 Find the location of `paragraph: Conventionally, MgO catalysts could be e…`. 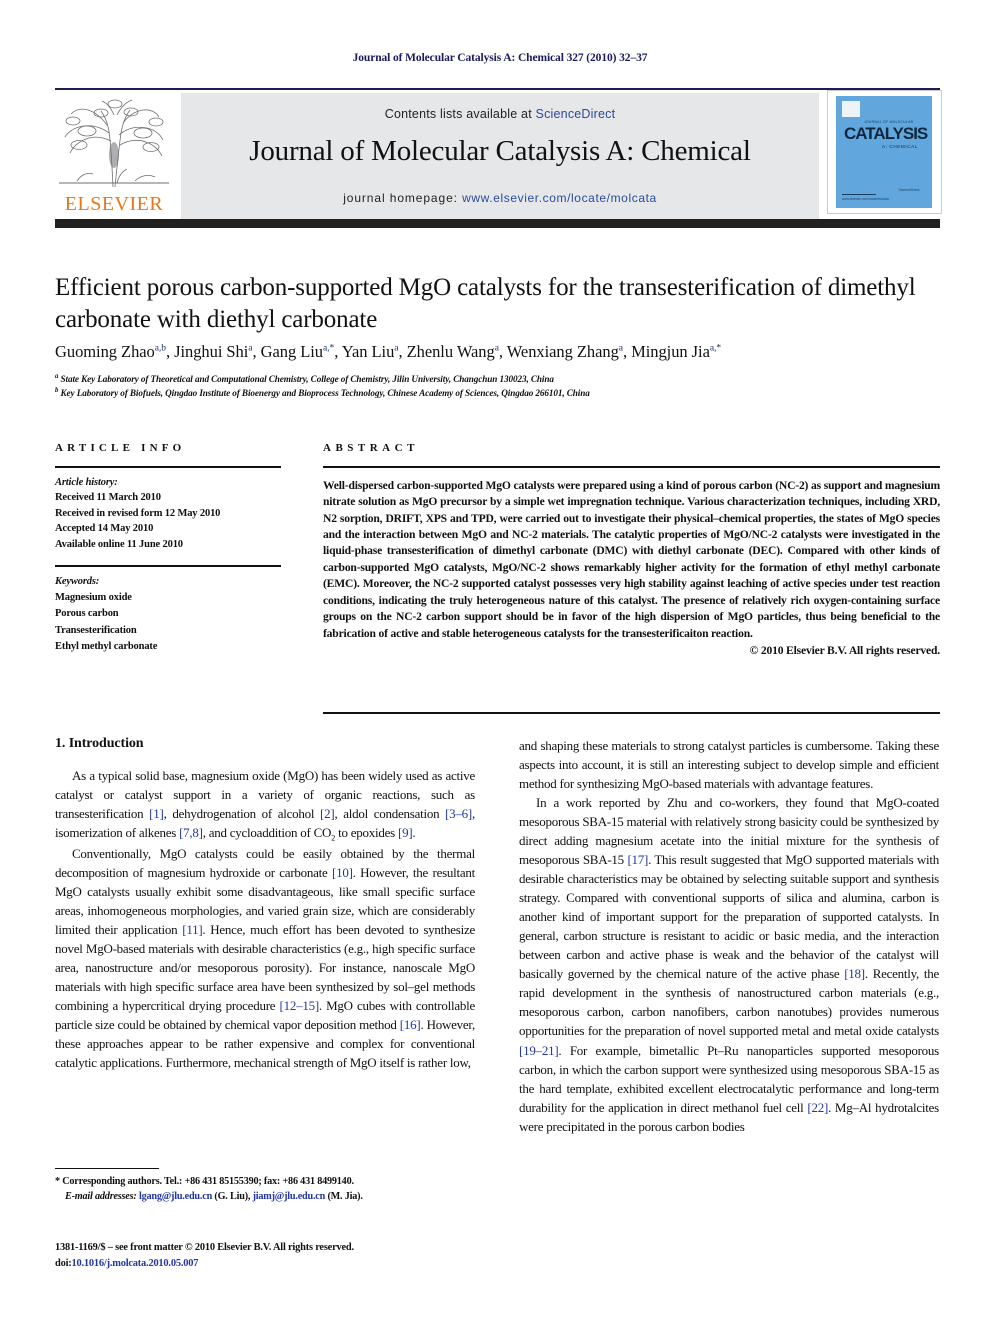

paragraph: Conventionally, MgO catalysts could be e… is located at coordinates (265, 958).